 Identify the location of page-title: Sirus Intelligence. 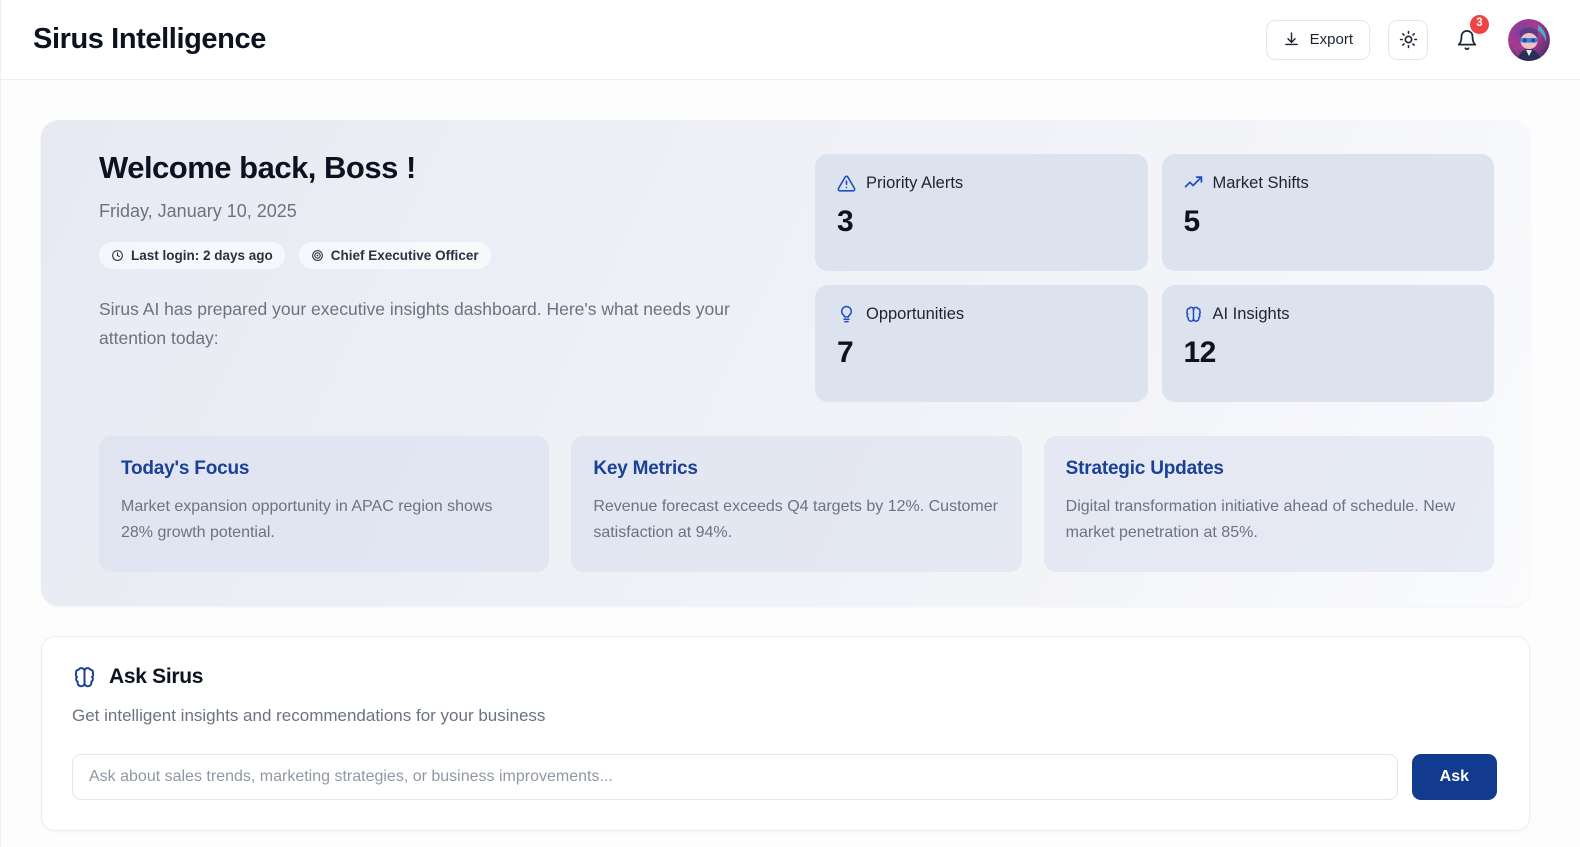
(149, 39).